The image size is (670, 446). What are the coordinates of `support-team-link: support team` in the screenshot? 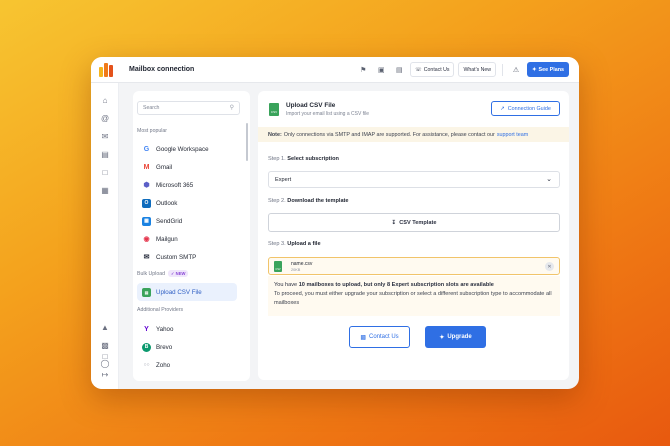 It's located at (512, 135).